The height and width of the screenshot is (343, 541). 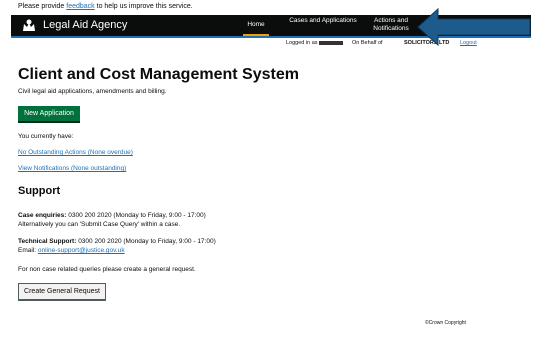 I want to click on nav-actions-and-notifications: Actions and Notifications, so click(x=391, y=25).